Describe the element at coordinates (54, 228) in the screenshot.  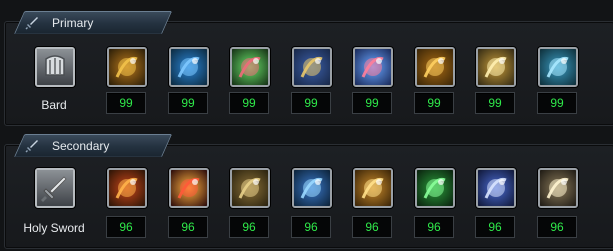
I see `secondary-class-name: Holy Sword` at that location.